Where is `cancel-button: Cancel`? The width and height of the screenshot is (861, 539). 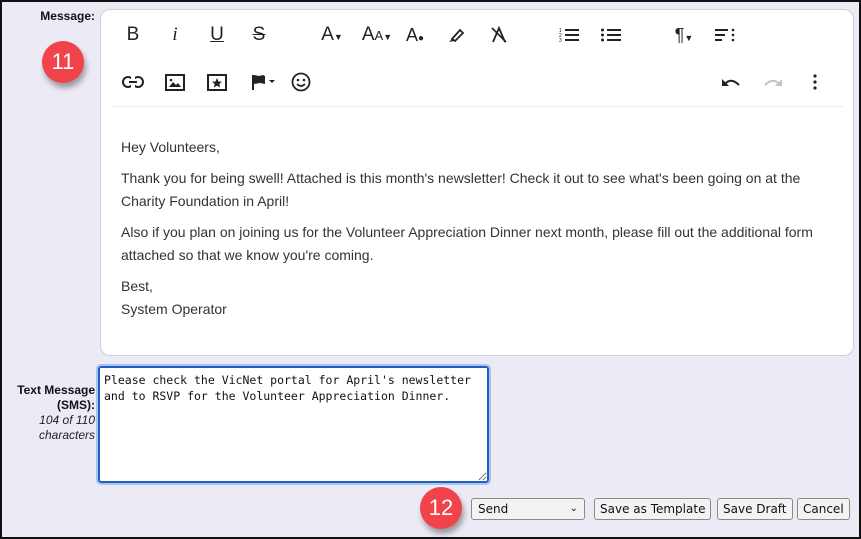
cancel-button: Cancel is located at coordinates (823, 509).